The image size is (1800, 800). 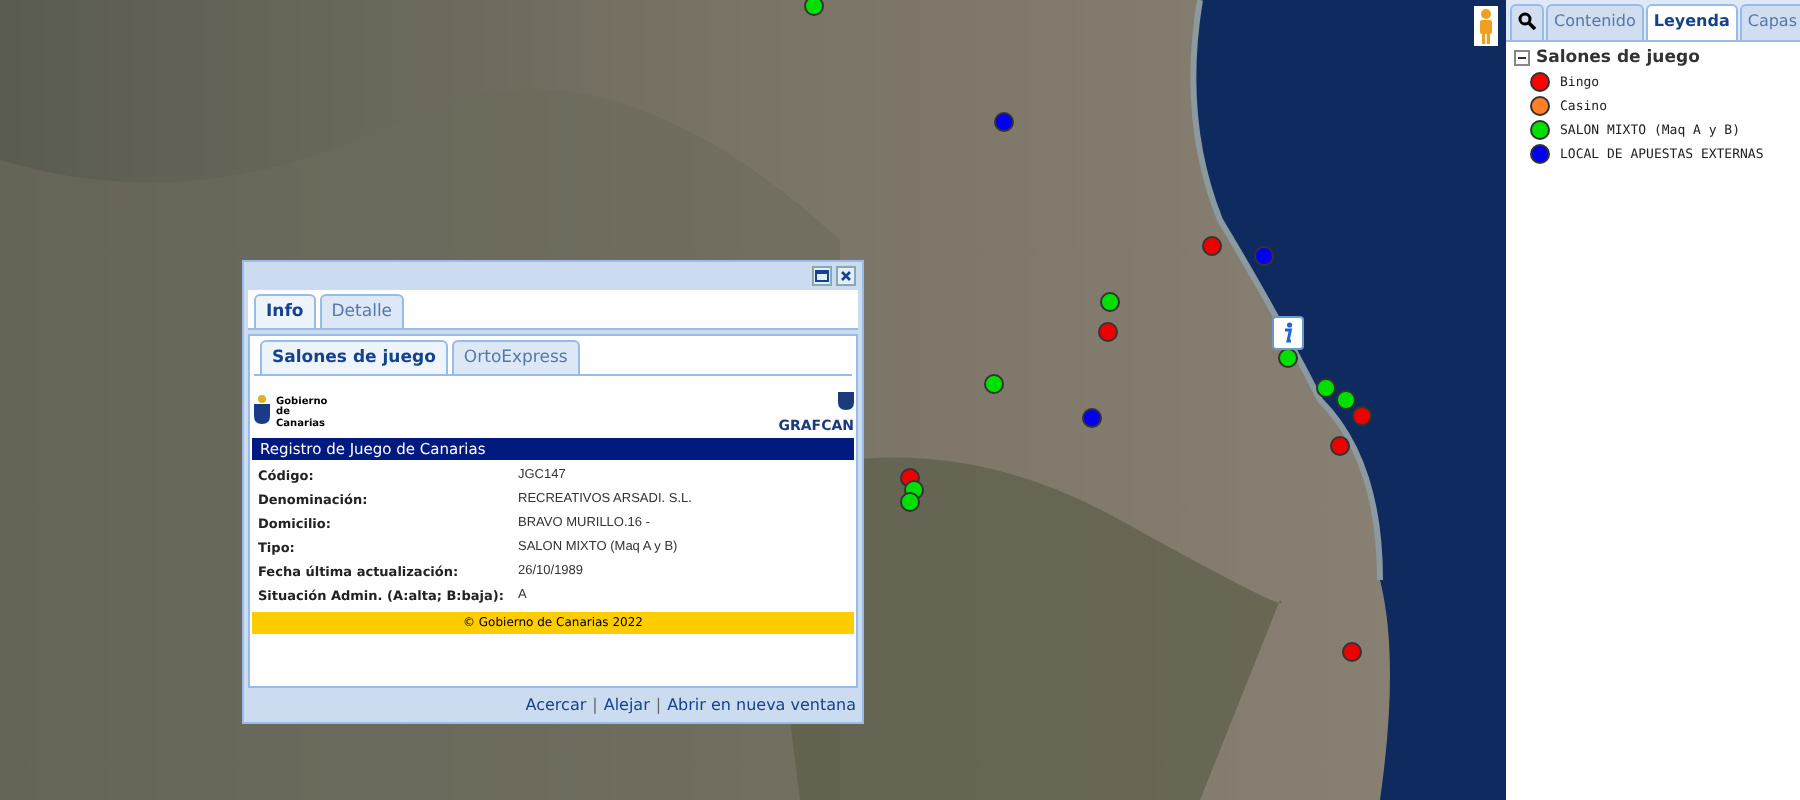 I want to click on tab: Info, so click(x=285, y=311).